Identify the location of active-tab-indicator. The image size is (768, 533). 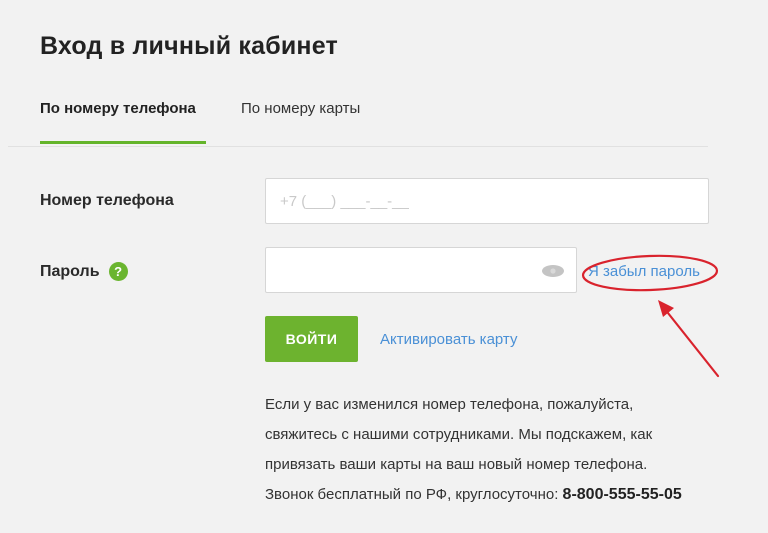
(123, 142).